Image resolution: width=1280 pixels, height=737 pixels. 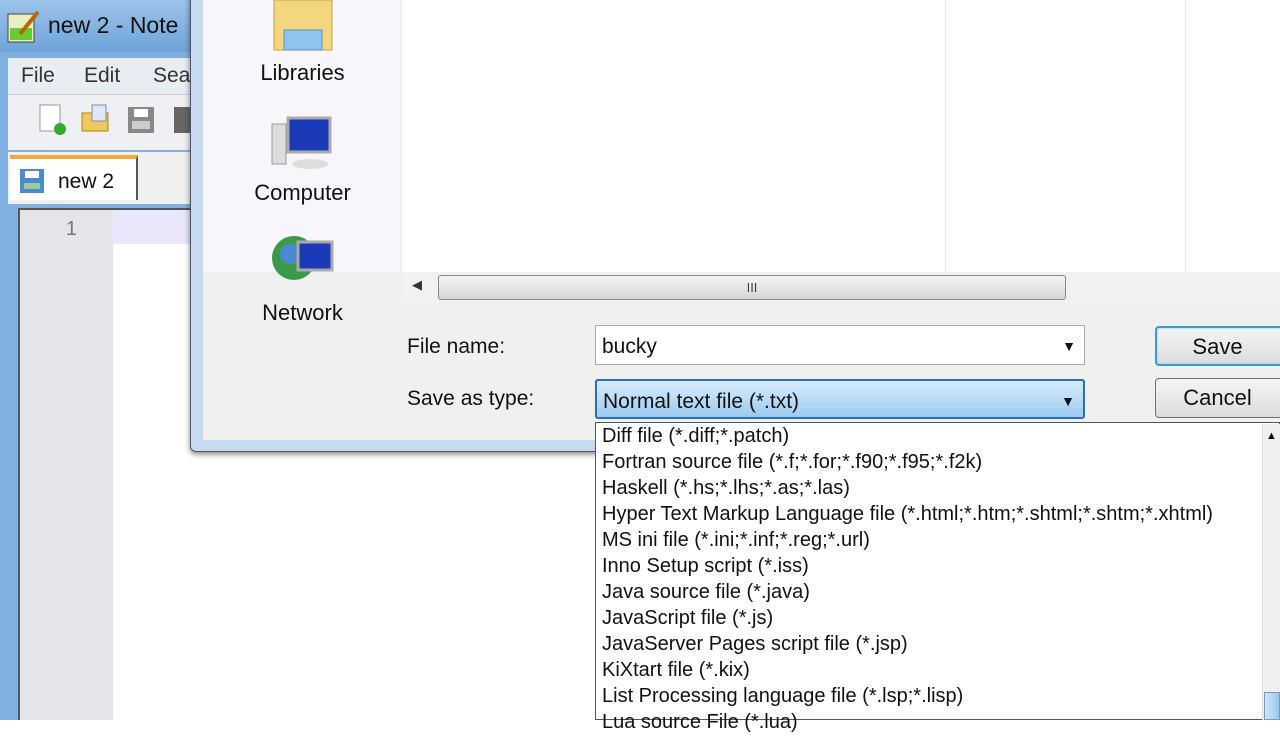 What do you see at coordinates (303, 258) in the screenshot?
I see `network-icon` at bounding box center [303, 258].